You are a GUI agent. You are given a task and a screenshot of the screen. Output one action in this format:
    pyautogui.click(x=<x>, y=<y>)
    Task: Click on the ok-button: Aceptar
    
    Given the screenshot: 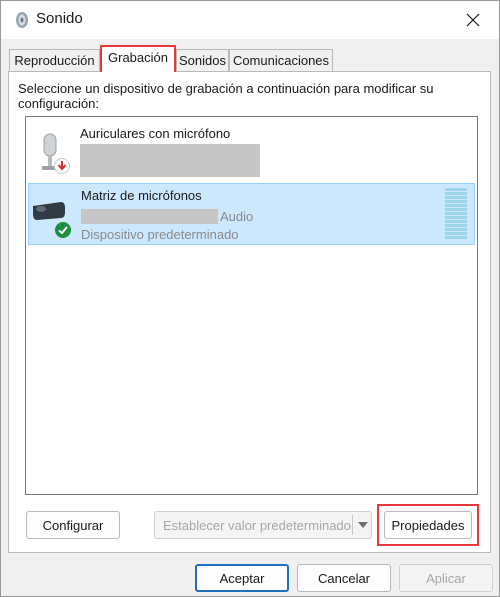 What is the action you would take?
    pyautogui.click(x=242, y=578)
    